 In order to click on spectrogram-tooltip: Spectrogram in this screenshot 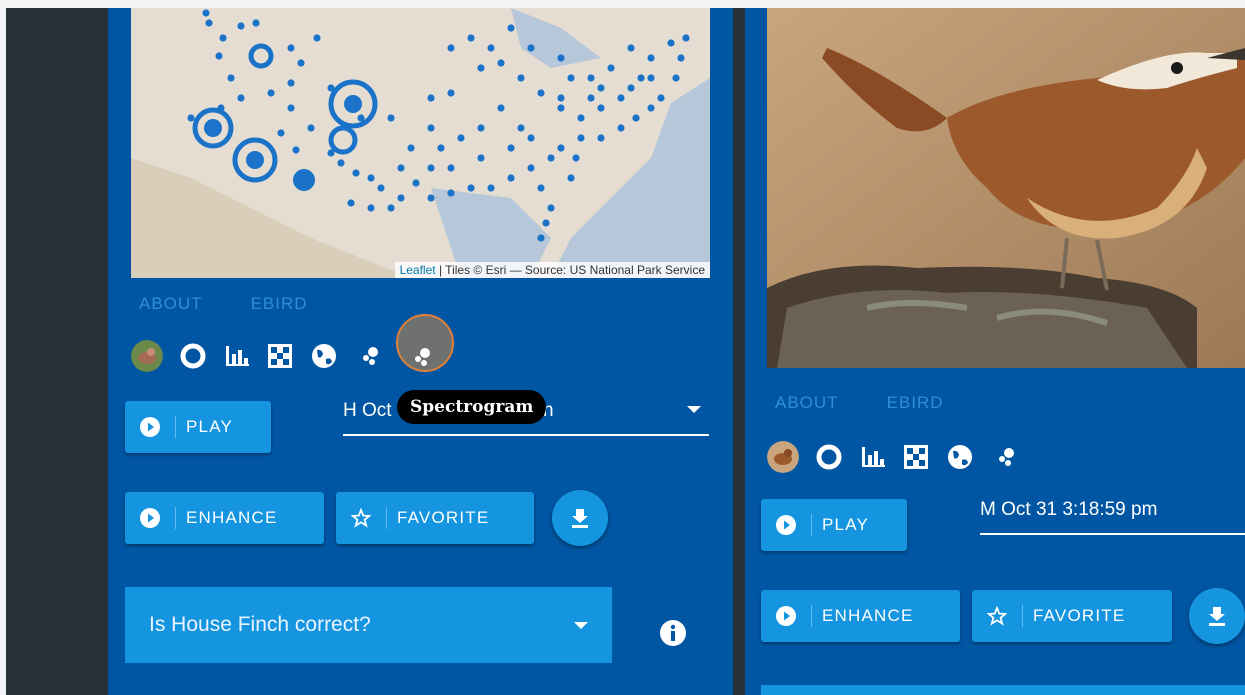, I will do `click(472, 407)`.